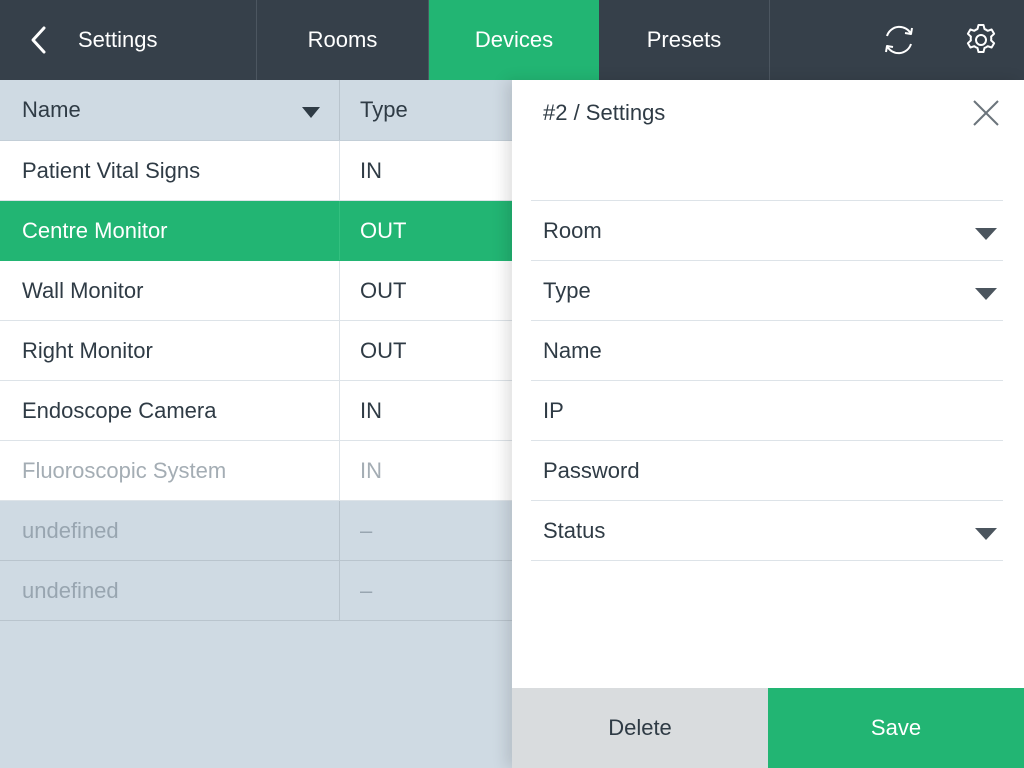  What do you see at coordinates (311, 112) in the screenshot?
I see `sort-down-icon` at bounding box center [311, 112].